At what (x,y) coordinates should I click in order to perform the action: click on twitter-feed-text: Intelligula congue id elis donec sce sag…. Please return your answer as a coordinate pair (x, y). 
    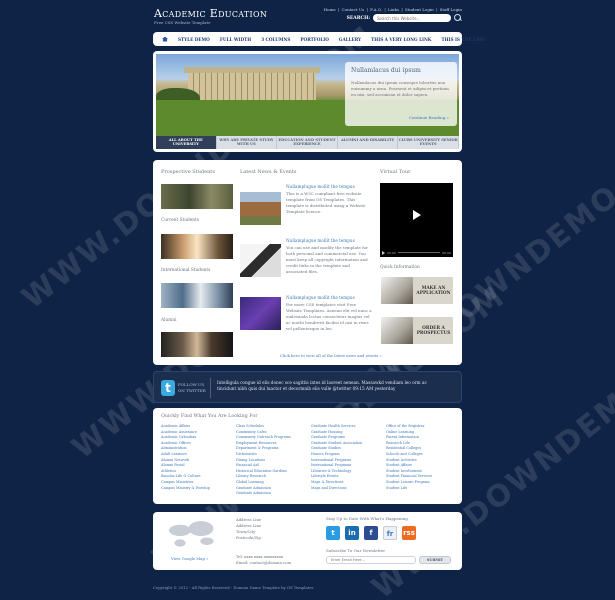
    Looking at the image, I should click on (322, 385).